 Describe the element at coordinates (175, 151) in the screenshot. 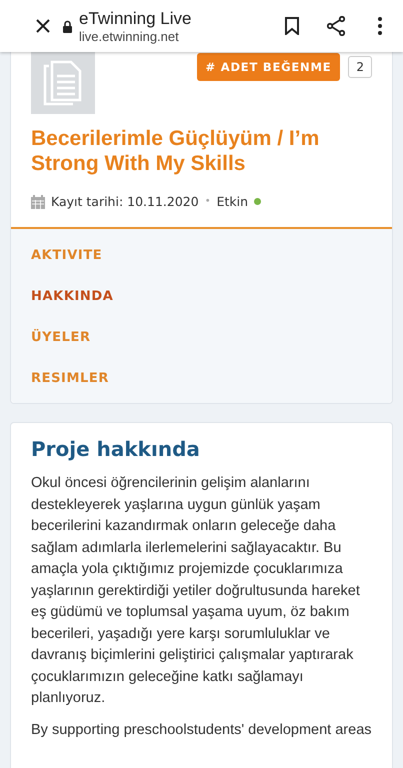

I see `project-title: Becerilerimle Güçlüyüm / I’m Strong With My Skills` at that location.